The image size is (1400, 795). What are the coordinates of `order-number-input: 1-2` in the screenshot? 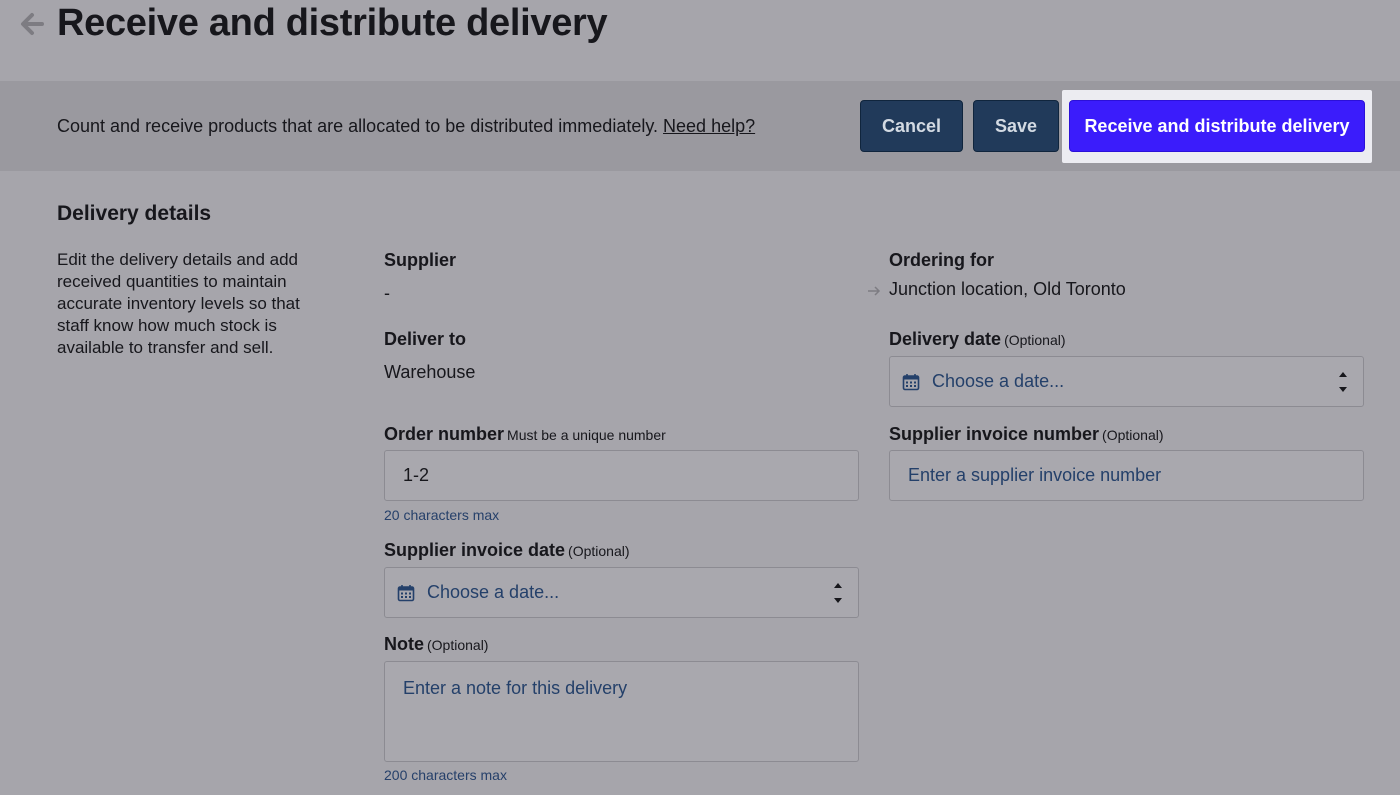 It's located at (621, 475).